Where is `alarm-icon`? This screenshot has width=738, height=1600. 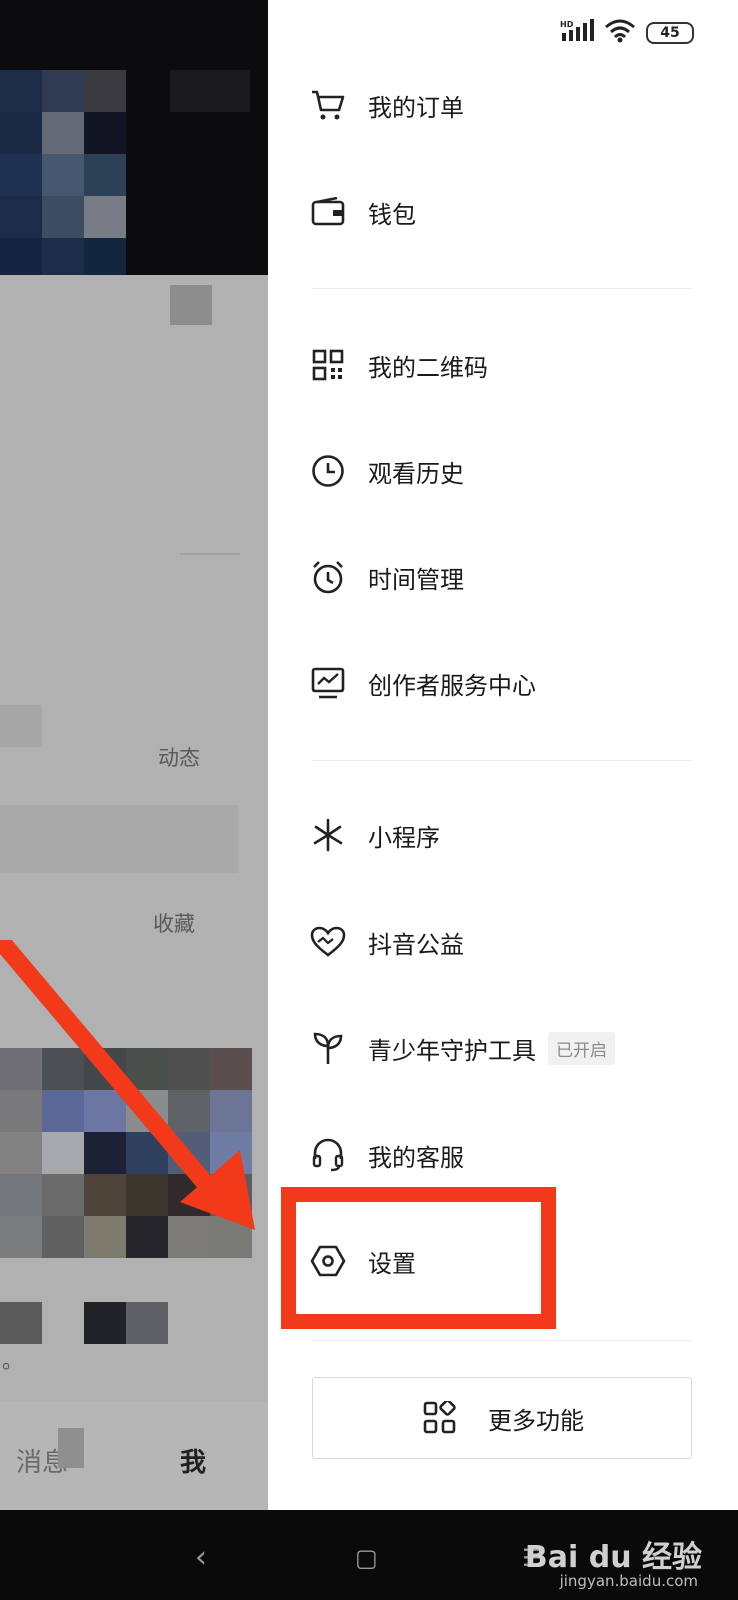 alarm-icon is located at coordinates (328, 577).